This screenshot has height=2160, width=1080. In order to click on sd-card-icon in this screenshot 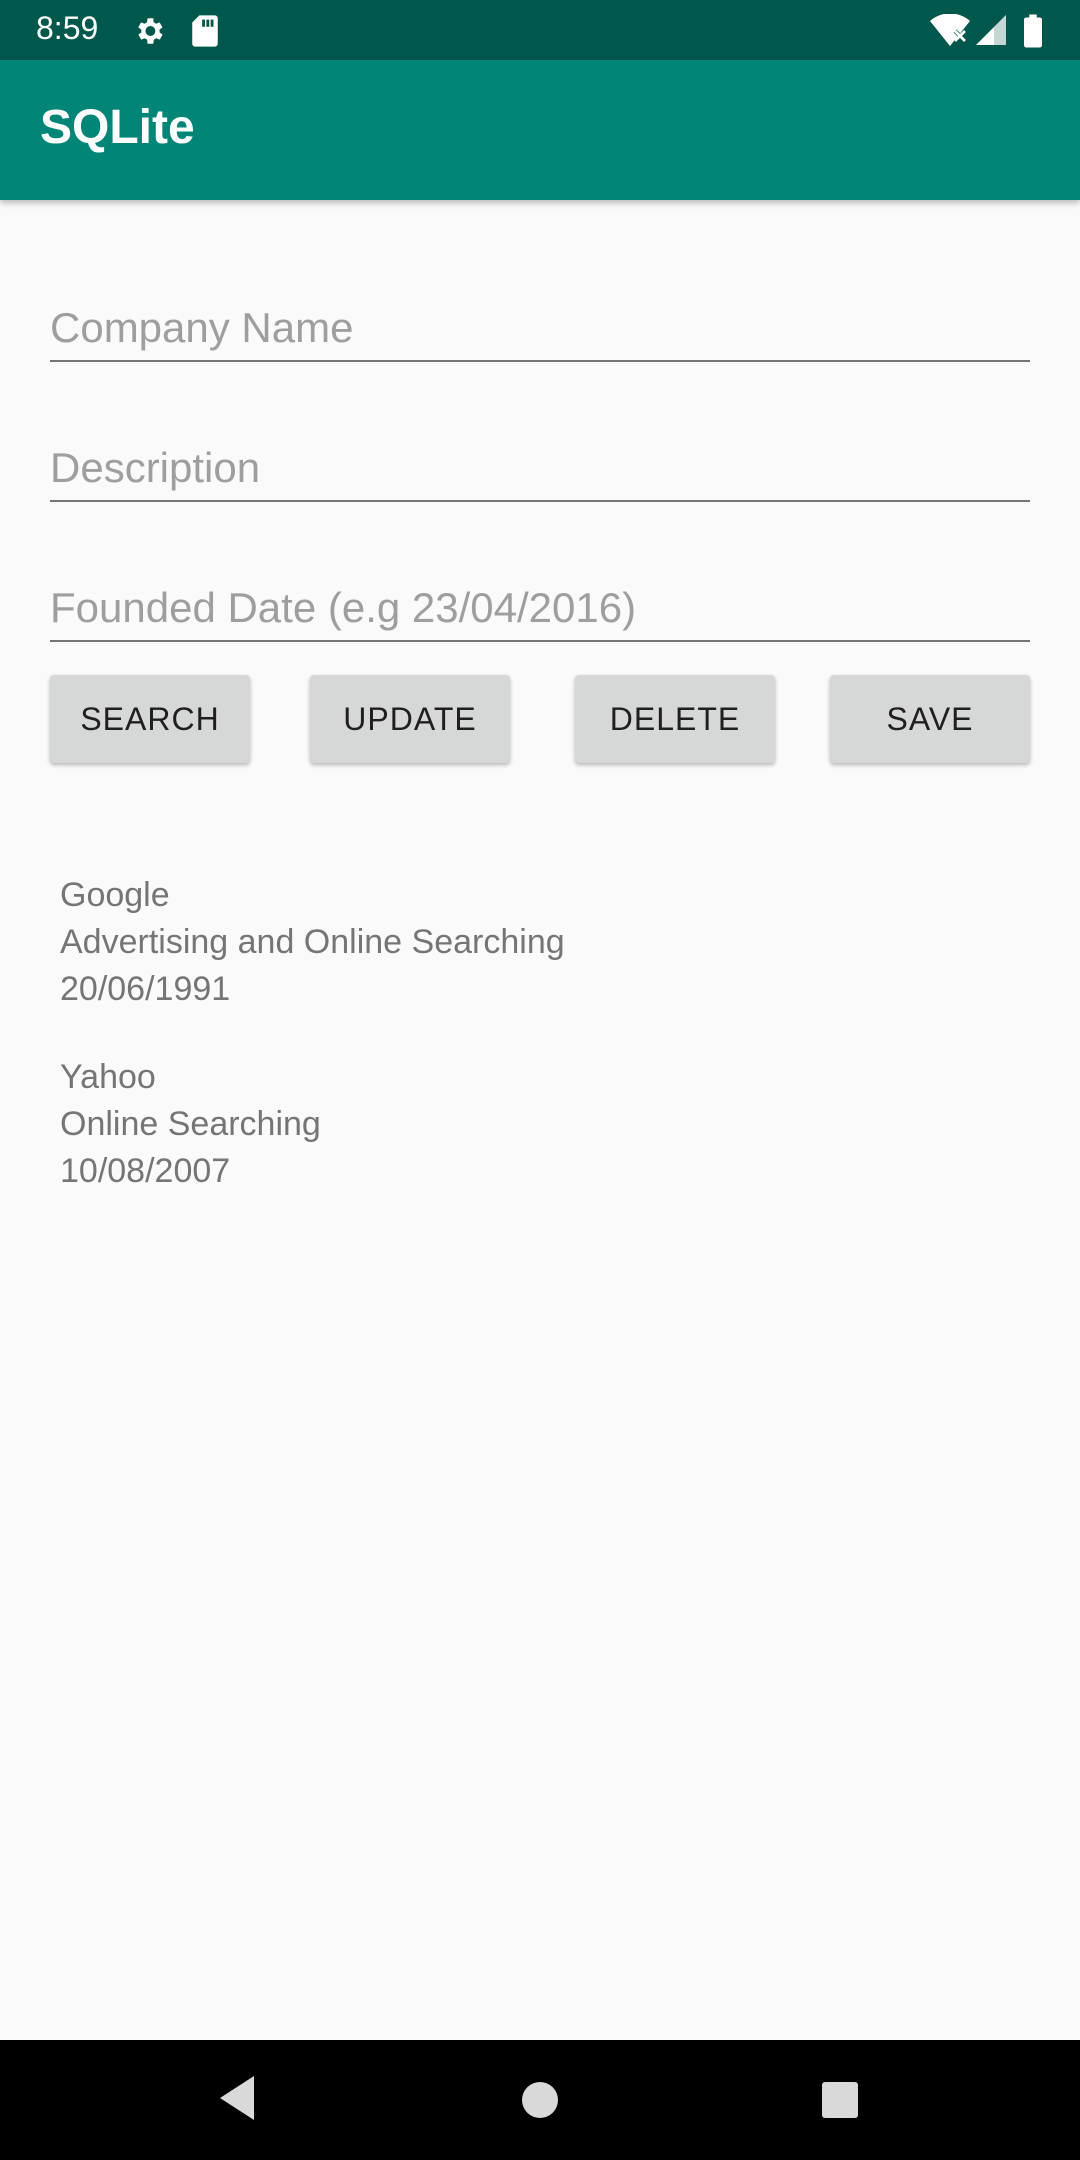, I will do `click(205, 33)`.